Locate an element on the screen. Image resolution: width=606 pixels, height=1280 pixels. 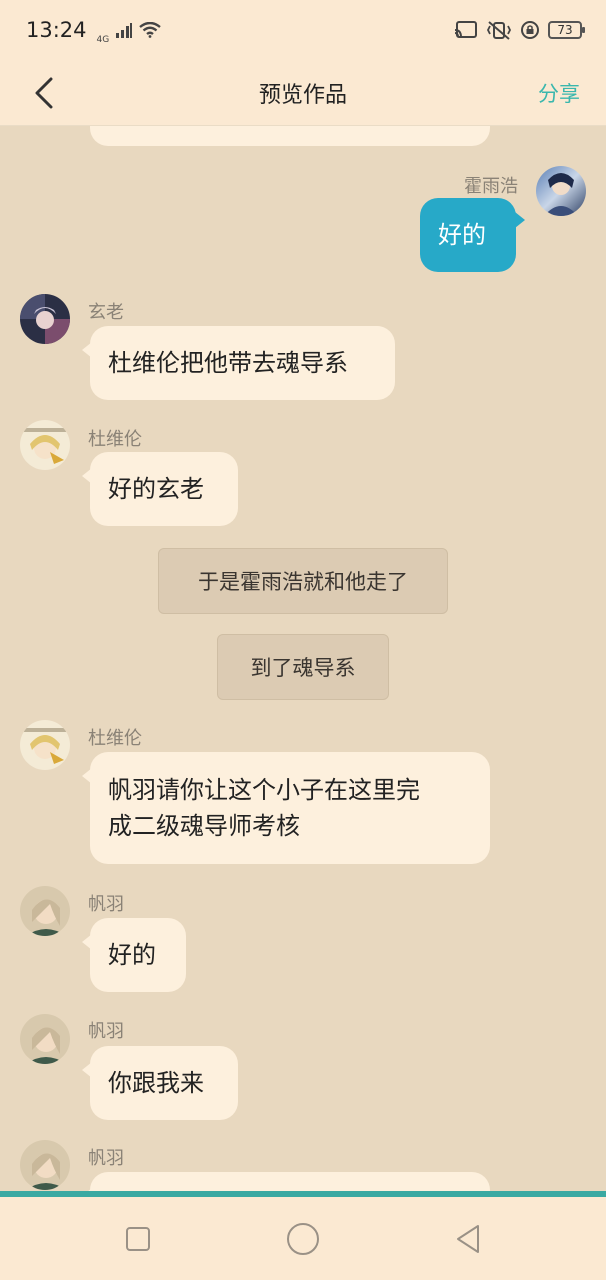
message-bubble is located at coordinates (290, 136).